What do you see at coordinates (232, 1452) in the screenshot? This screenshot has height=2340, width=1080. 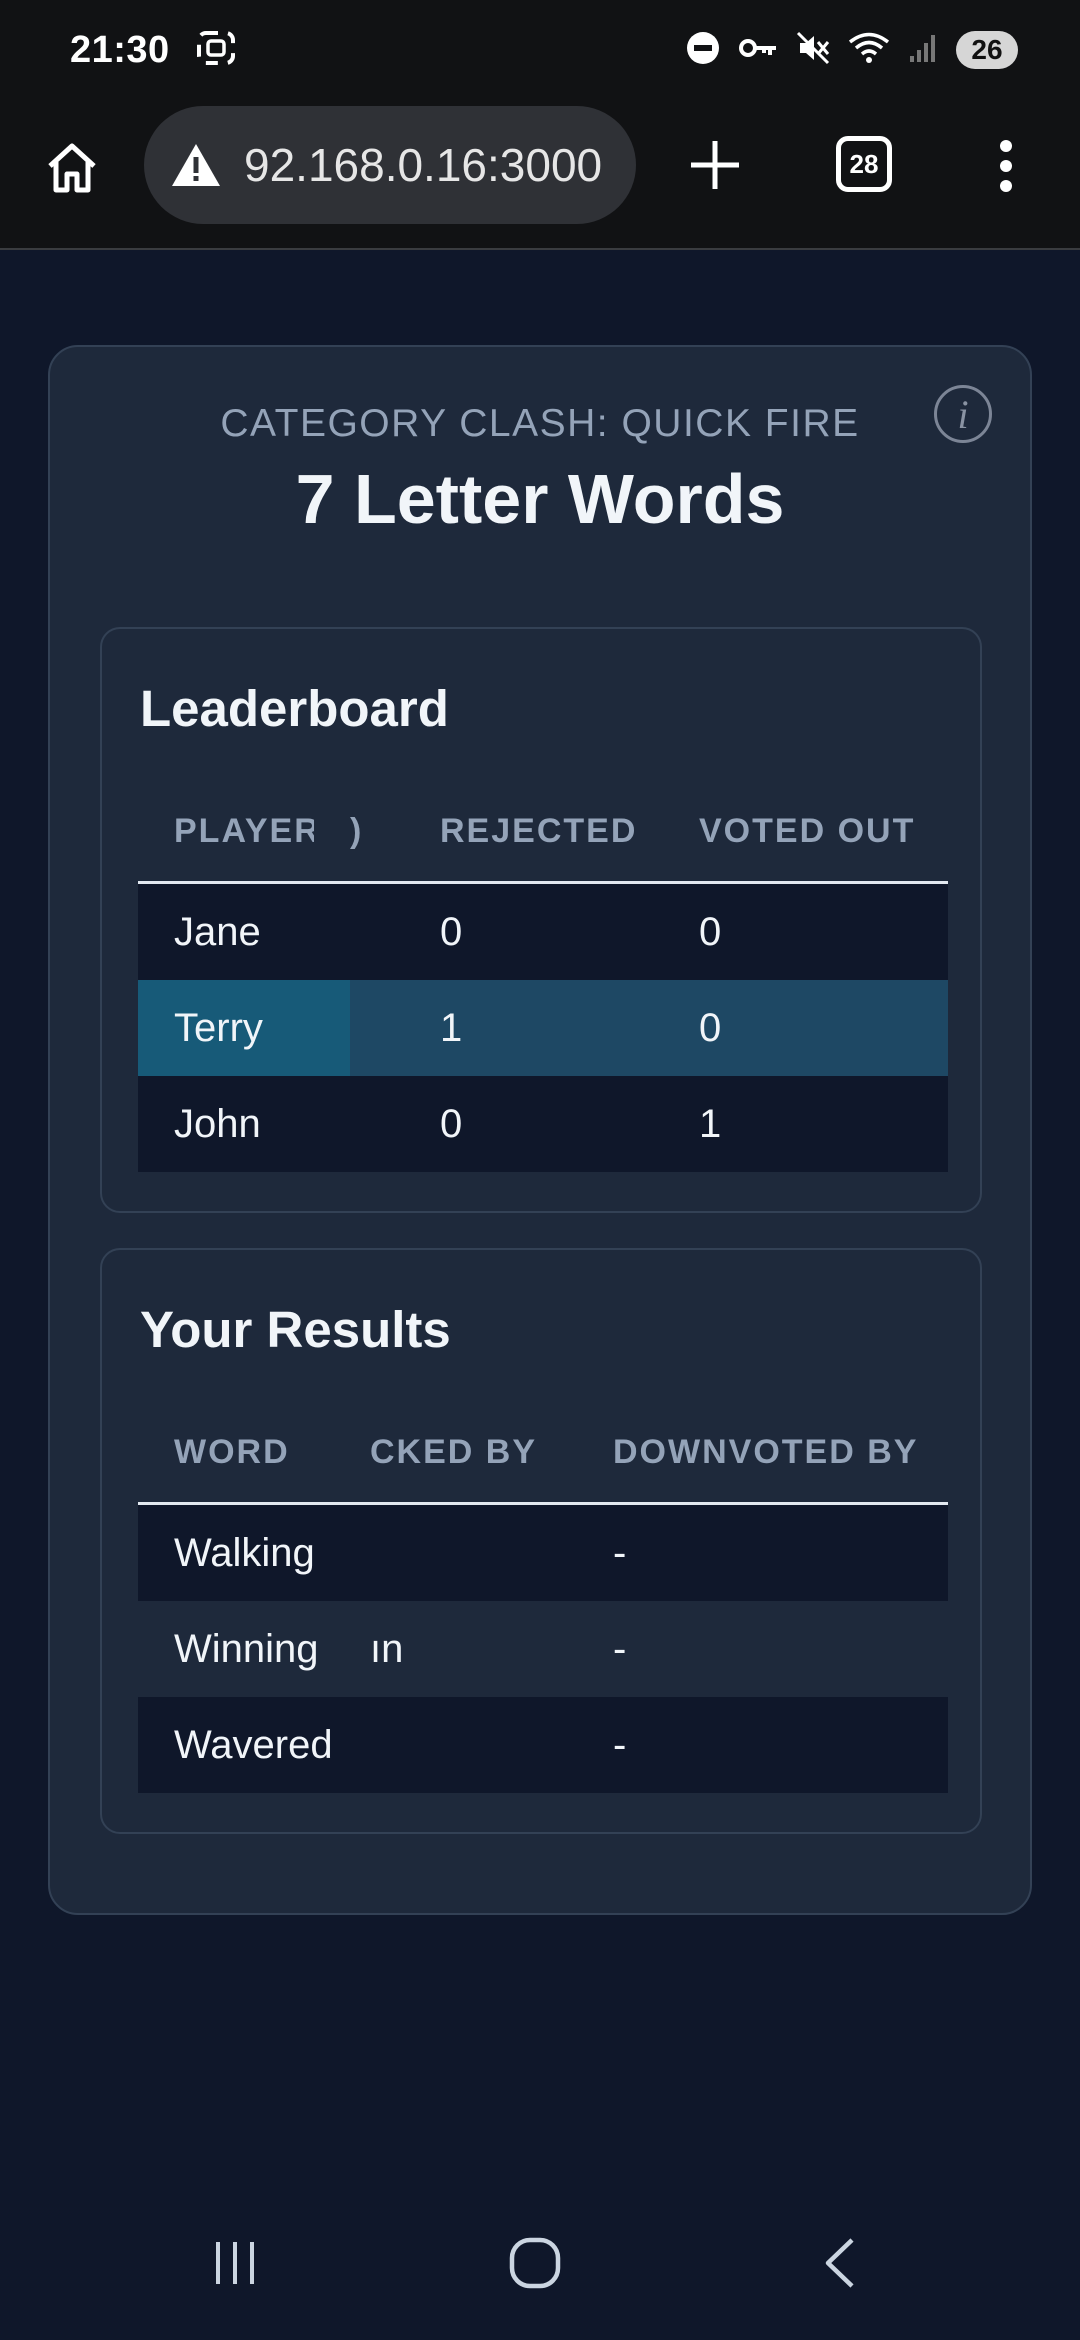 I see `column-header-word: WORD` at bounding box center [232, 1452].